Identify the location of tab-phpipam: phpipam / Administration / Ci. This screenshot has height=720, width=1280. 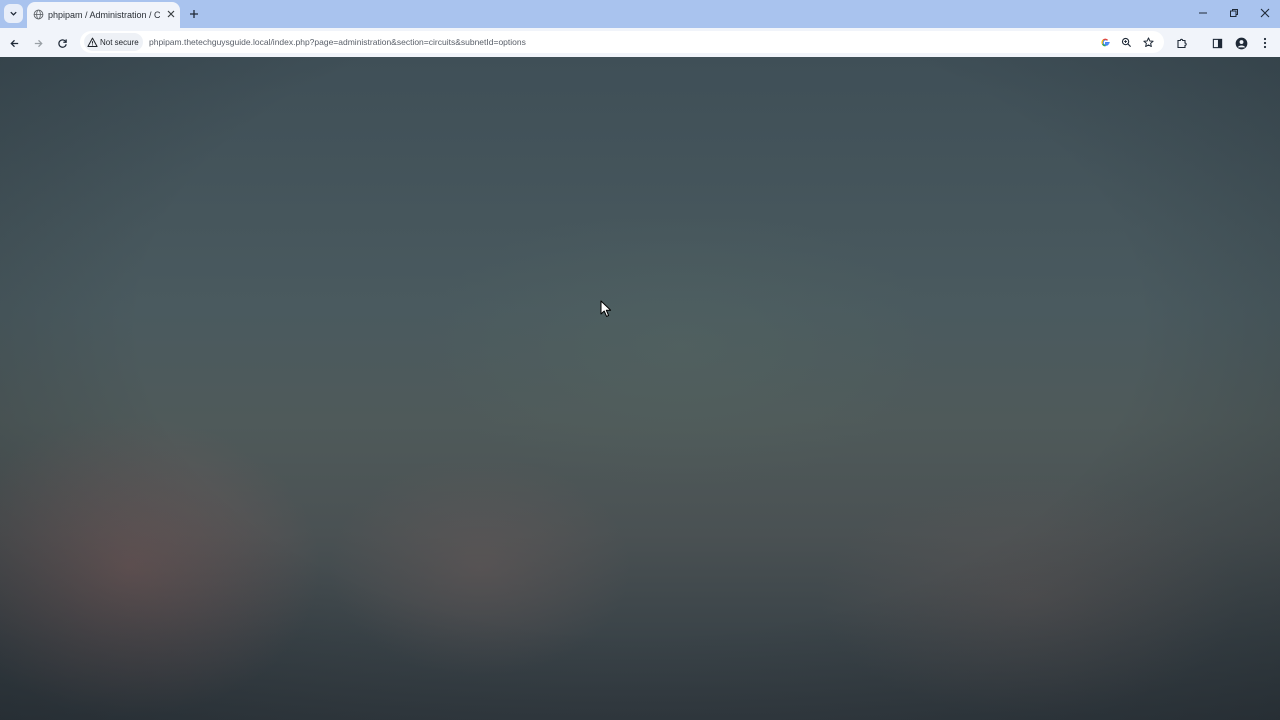
(103, 15).